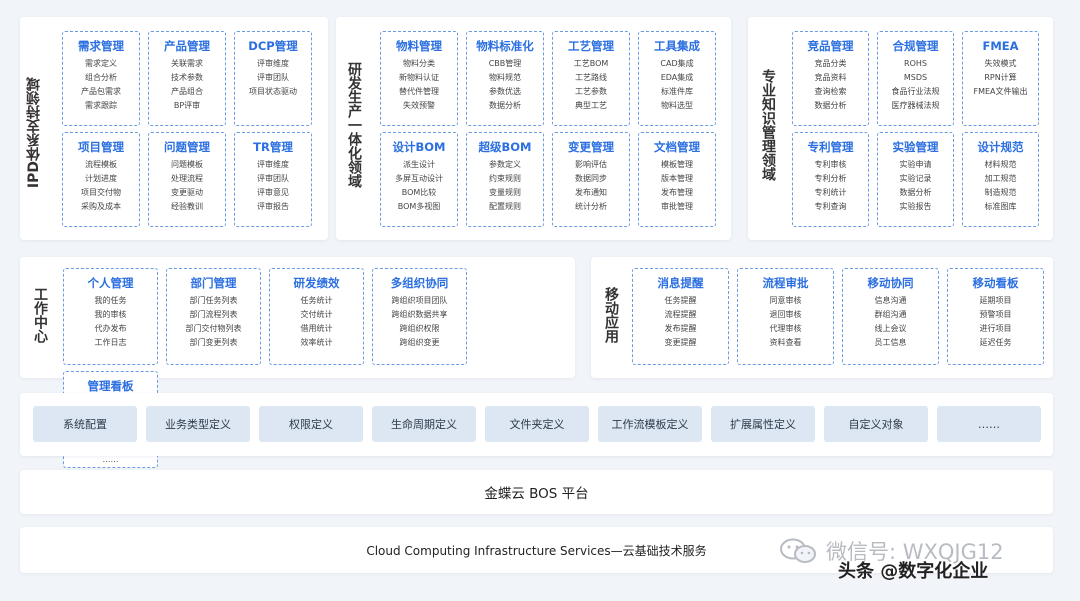 The width and height of the screenshot is (1080, 601). What do you see at coordinates (187, 206) in the screenshot?
I see `card-item: 经验教训` at bounding box center [187, 206].